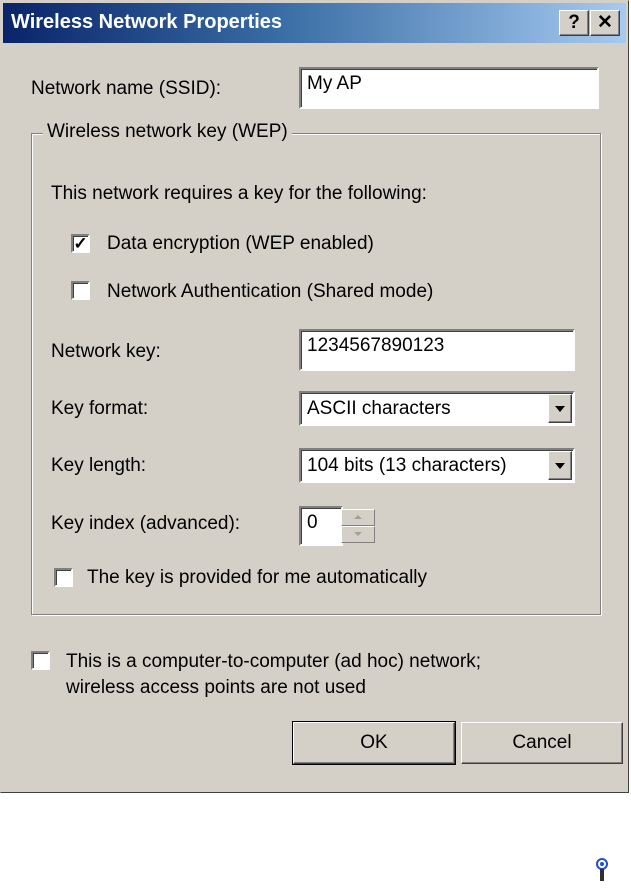 This screenshot has width=631, height=889. I want to click on network-key-label: Network key:, so click(106, 351).